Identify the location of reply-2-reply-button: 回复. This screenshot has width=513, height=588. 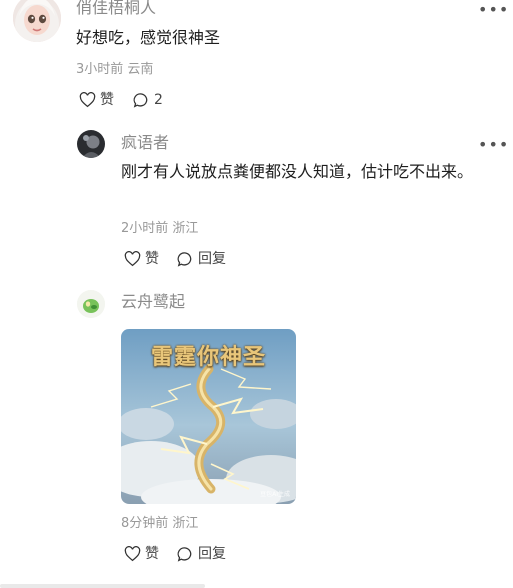
(201, 554).